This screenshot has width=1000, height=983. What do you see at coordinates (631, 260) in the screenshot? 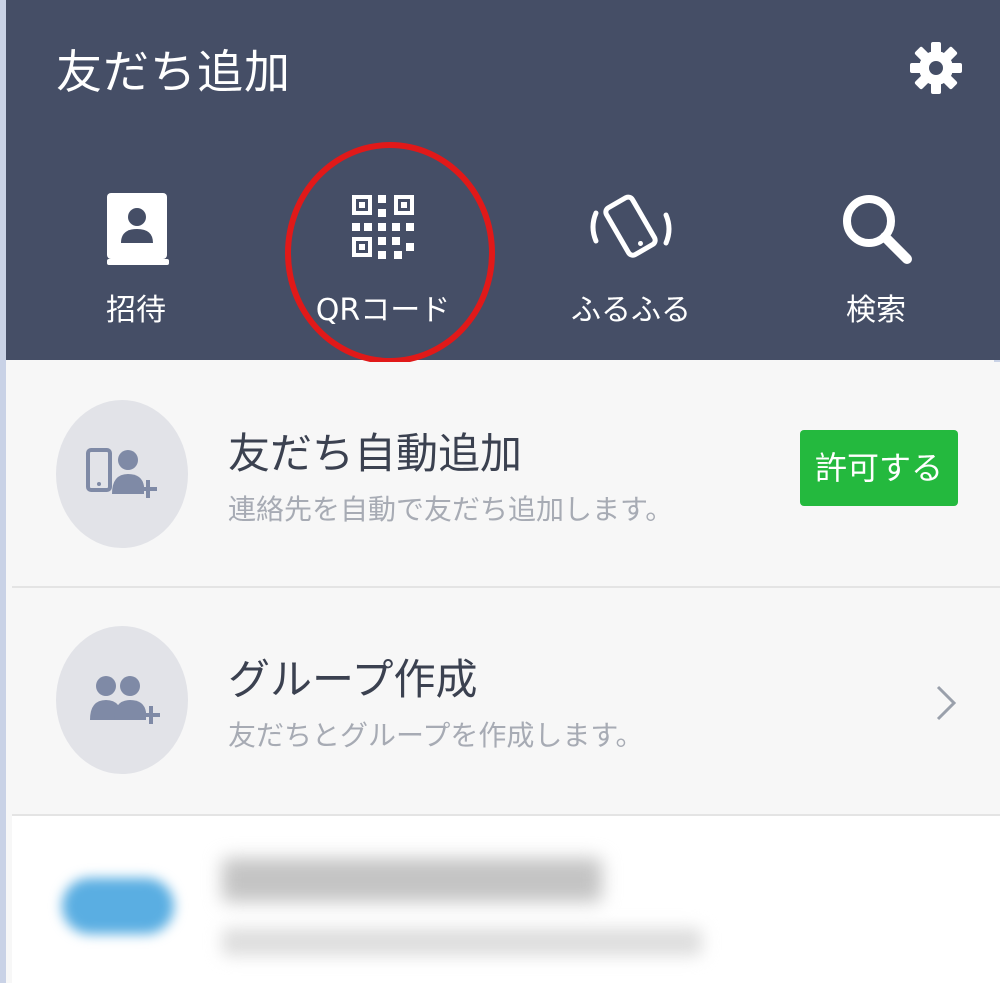
I see `nav-shake: ふるふる` at bounding box center [631, 260].